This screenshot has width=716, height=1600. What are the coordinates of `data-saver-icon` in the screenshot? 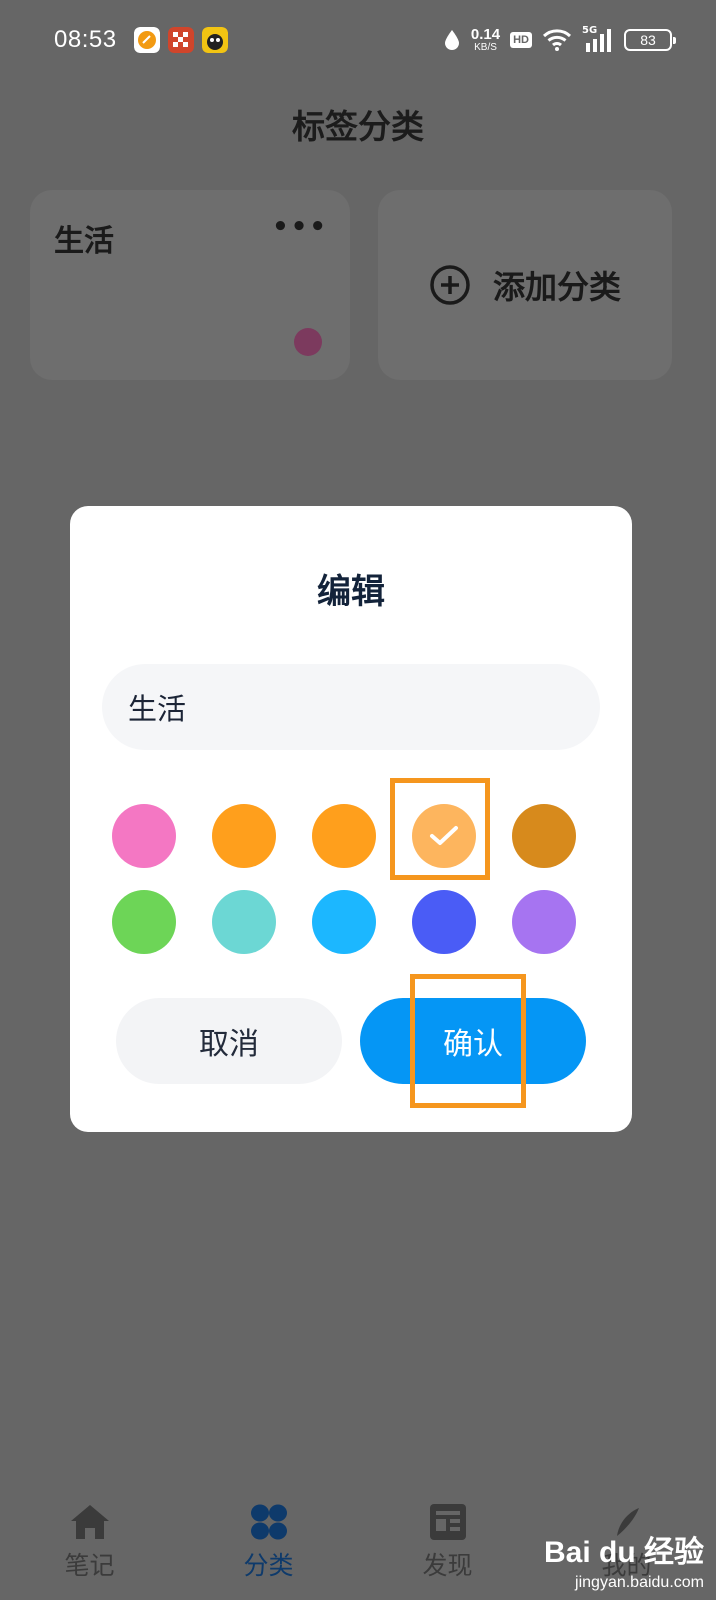 It's located at (451, 40).